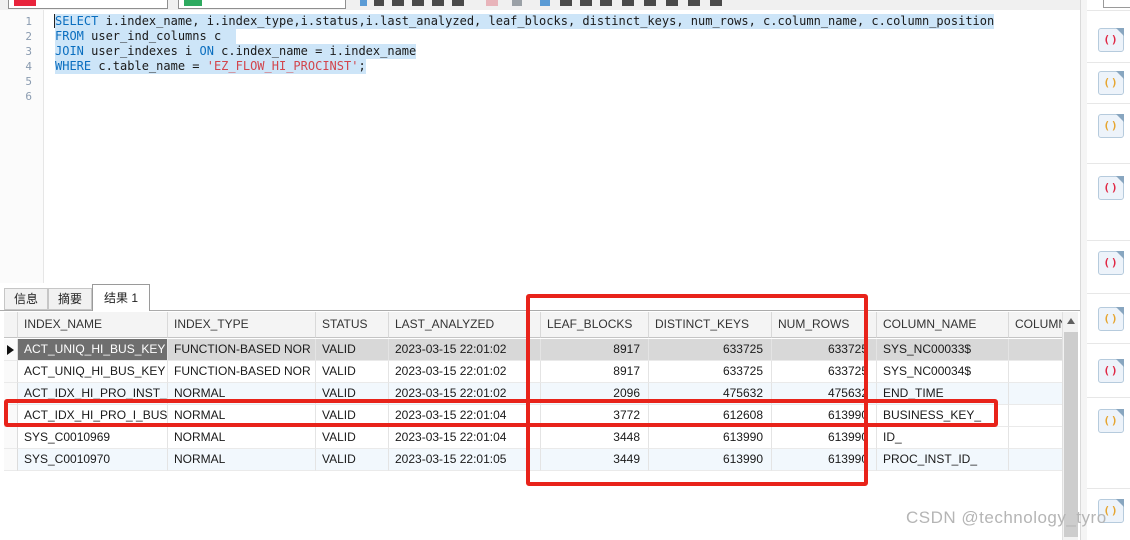  I want to click on grid-cell: ACT_IDX_HI_PRO_I_BUSK, so click(93, 416).